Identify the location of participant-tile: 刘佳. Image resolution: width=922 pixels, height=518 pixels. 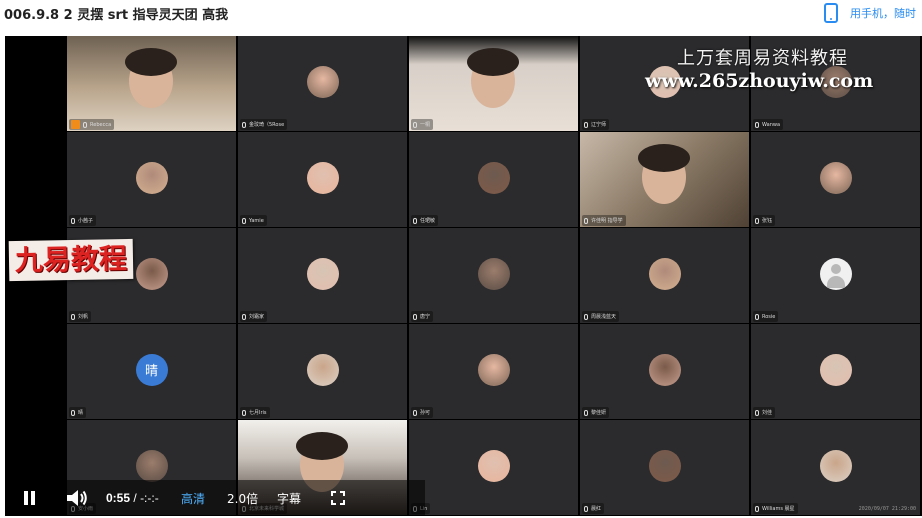
(835, 371).